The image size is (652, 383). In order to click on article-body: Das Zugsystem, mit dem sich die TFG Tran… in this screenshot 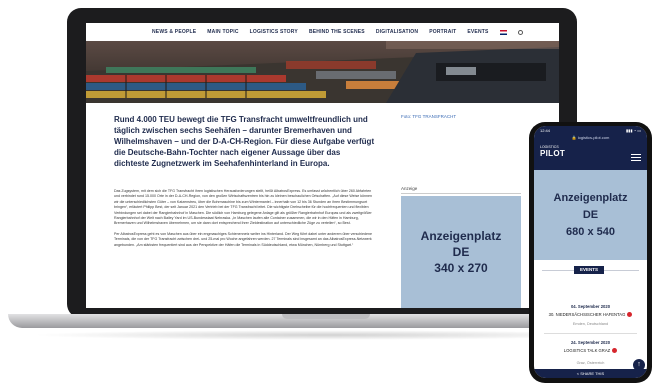, I will do `click(245, 221)`.